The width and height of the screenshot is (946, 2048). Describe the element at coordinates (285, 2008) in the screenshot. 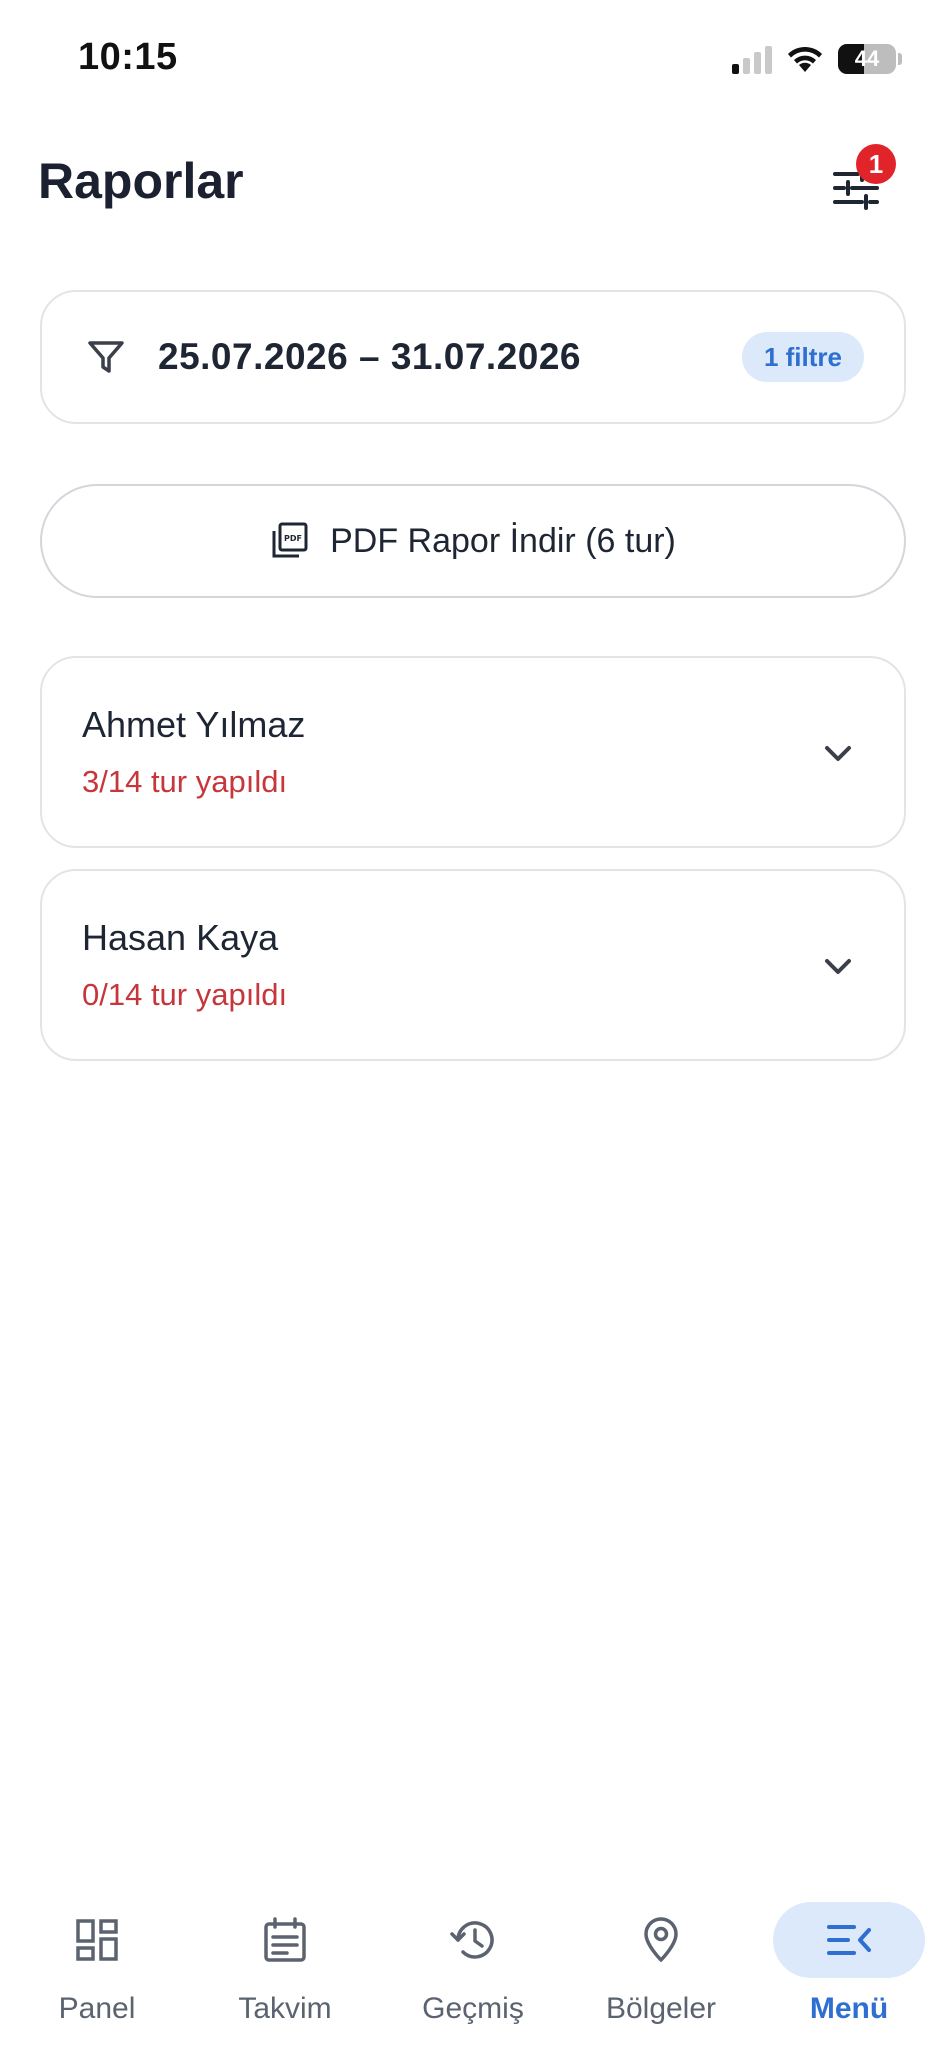

I see `nav-label: Takvim` at that location.